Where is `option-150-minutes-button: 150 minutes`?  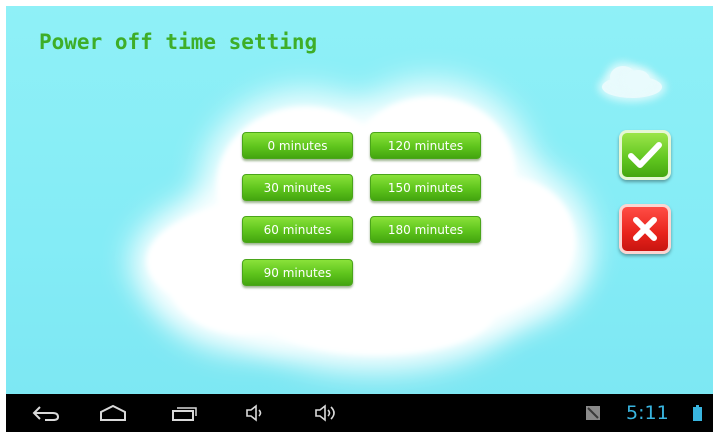 option-150-minutes-button: 150 minutes is located at coordinates (425, 187).